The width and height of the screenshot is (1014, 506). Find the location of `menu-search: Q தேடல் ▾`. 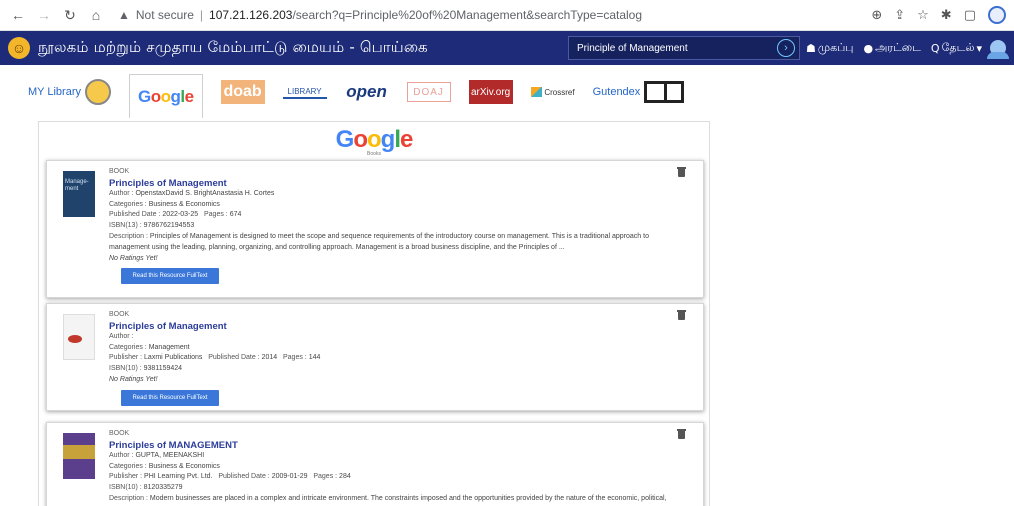

menu-search: Q தேடல் ▾ is located at coordinates (956, 48).